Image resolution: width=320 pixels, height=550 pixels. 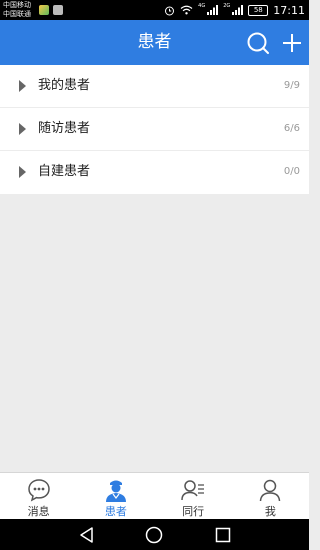 I want to click on plus-icon, so click(x=292, y=43).